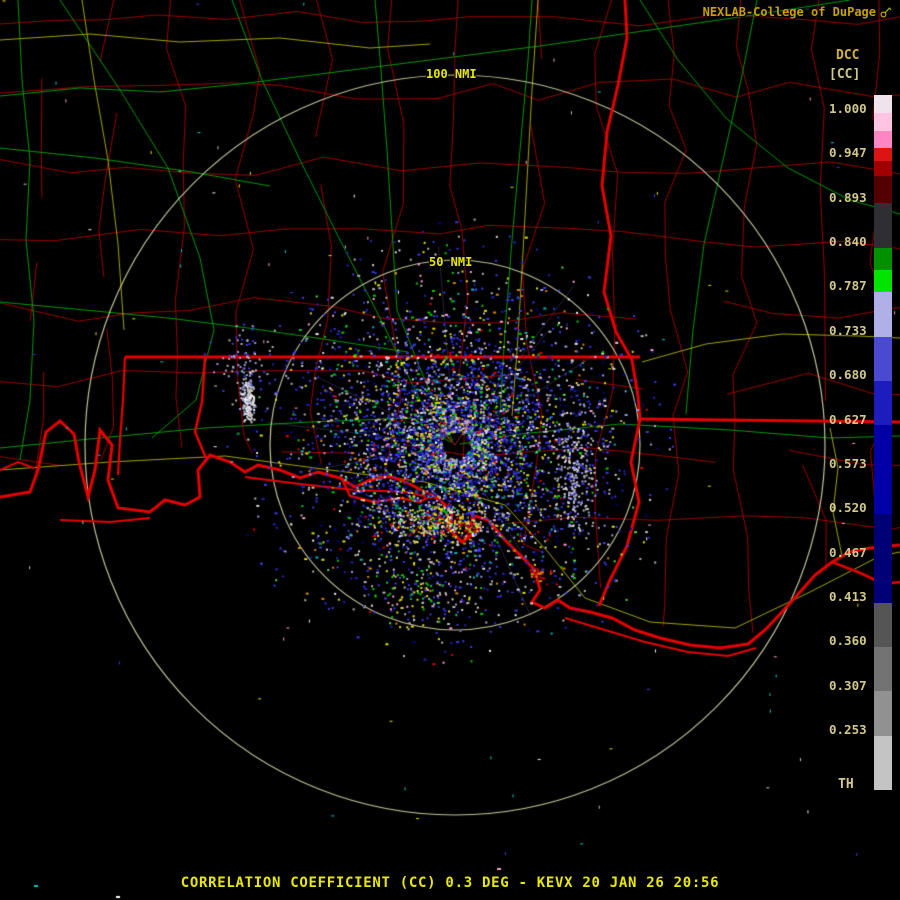 Image resolution: width=900 pixels, height=900 pixels. What do you see at coordinates (848, 730) in the screenshot?
I see `colorbar-tick: 0.253` at bounding box center [848, 730].